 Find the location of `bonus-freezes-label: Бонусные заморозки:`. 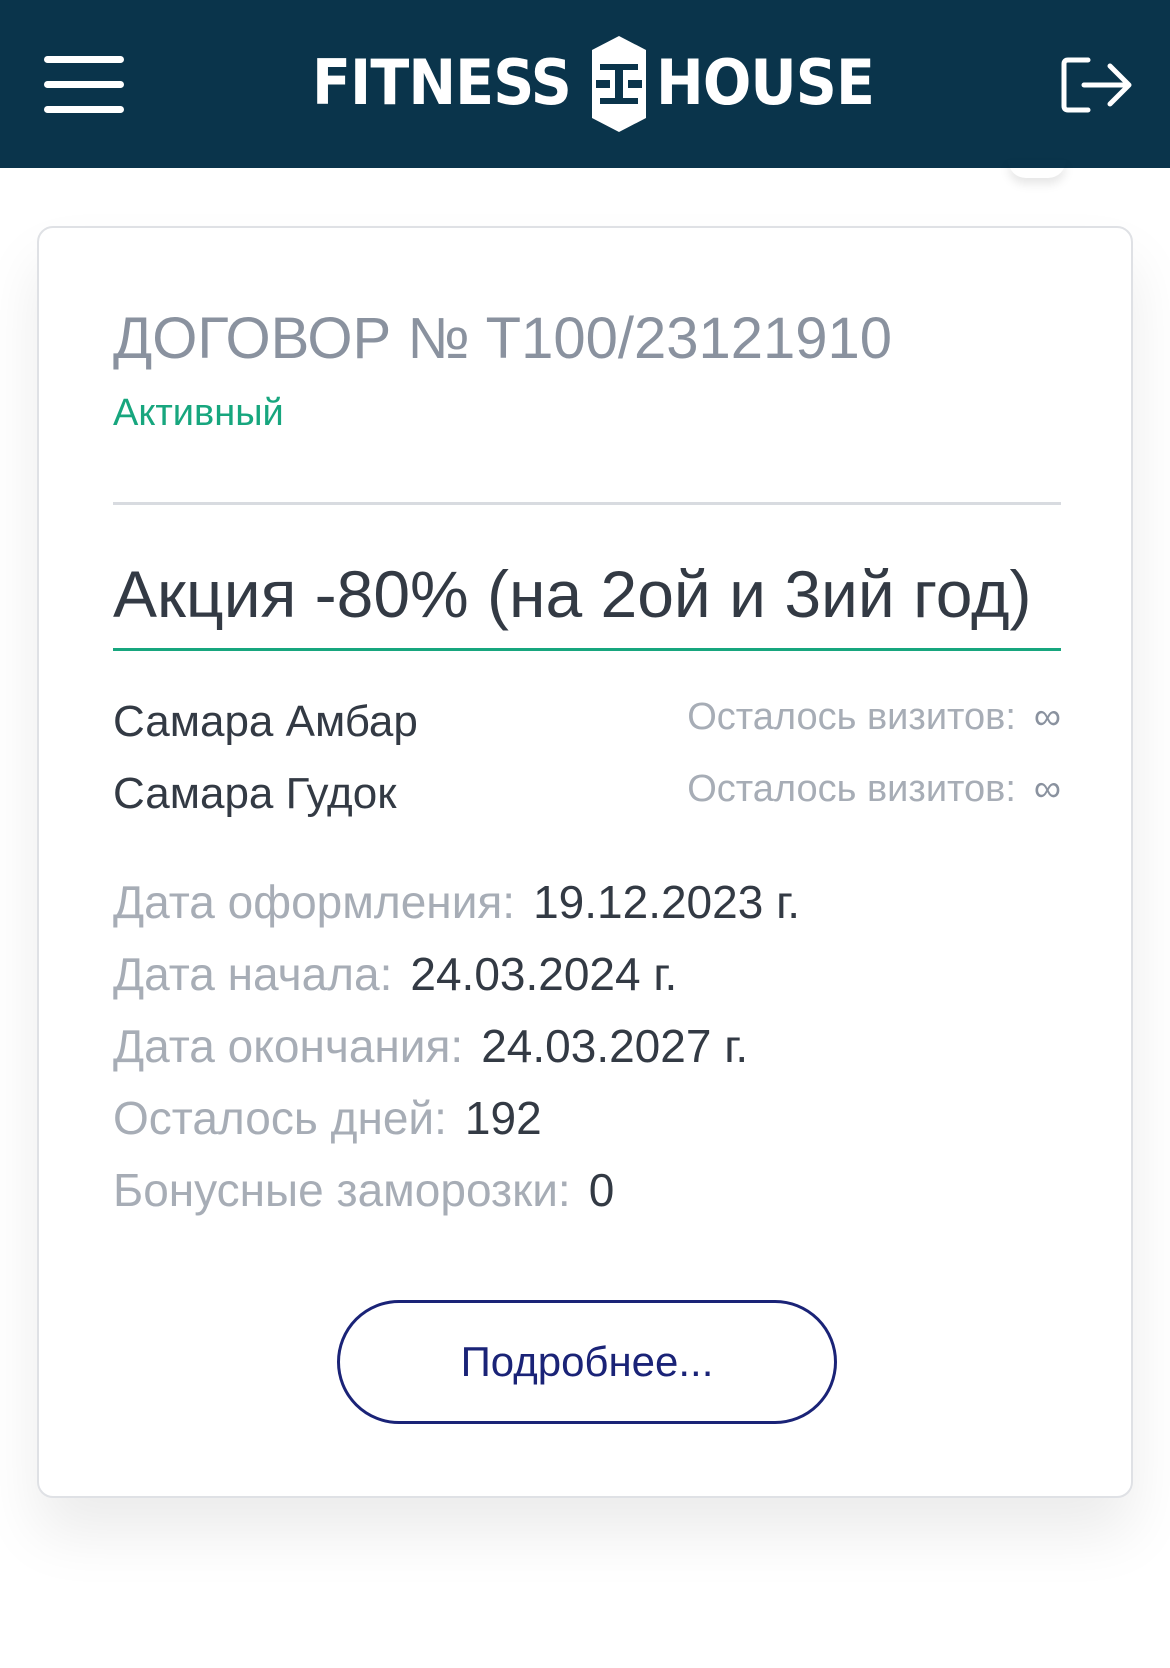

bonus-freezes-label: Бонусные заморозки: is located at coordinates (342, 1190).